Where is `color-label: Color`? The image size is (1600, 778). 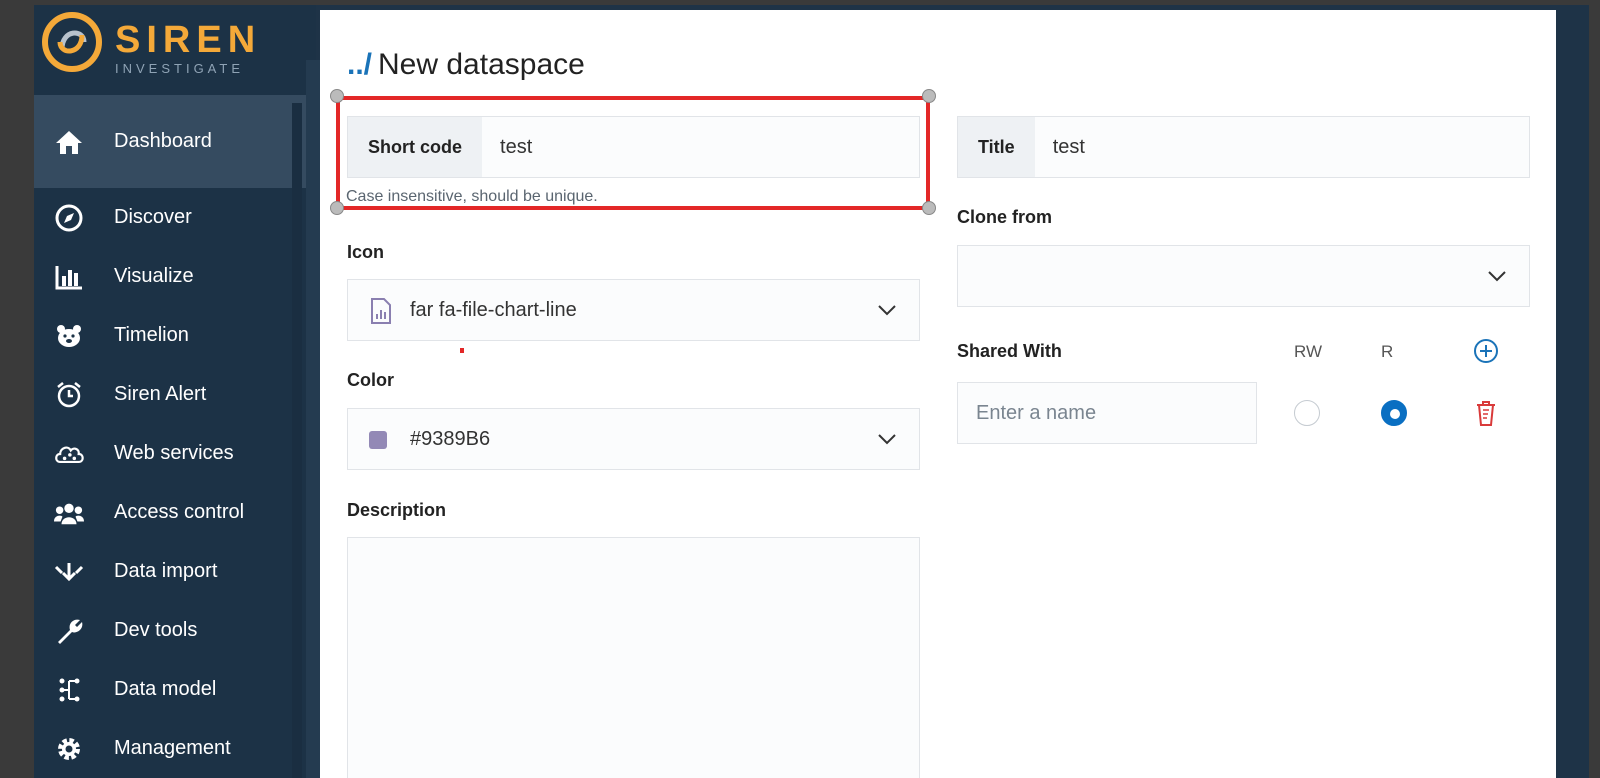
color-label: Color is located at coordinates (370, 380).